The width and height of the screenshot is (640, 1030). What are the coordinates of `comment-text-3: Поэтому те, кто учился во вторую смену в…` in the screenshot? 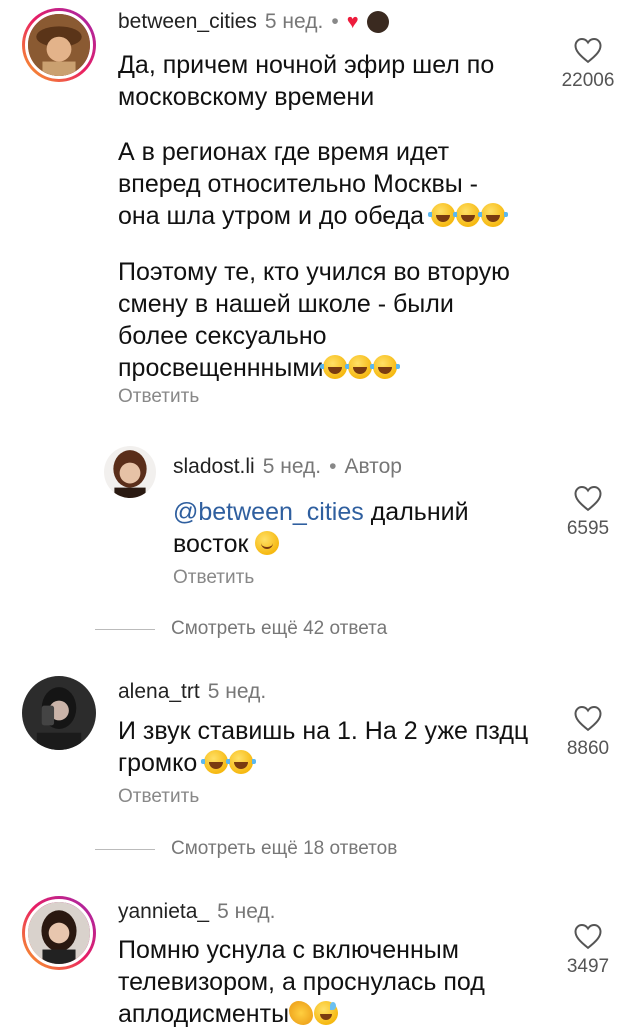 It's located at (314, 320).